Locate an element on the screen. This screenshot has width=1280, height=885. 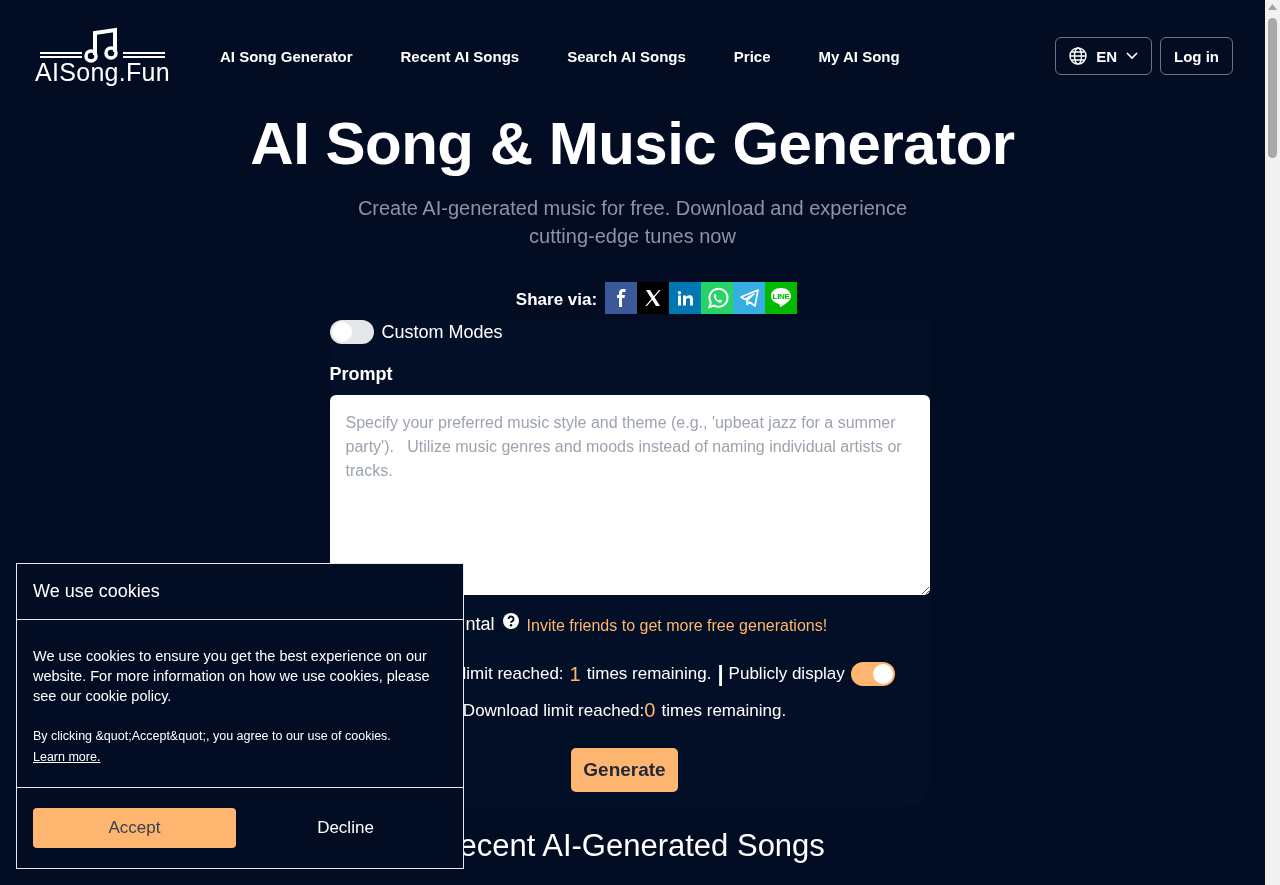
page-subtitle: Create AI-generated music for free. Download and experience cutting-edge tunes now is located at coordinates (632, 222).